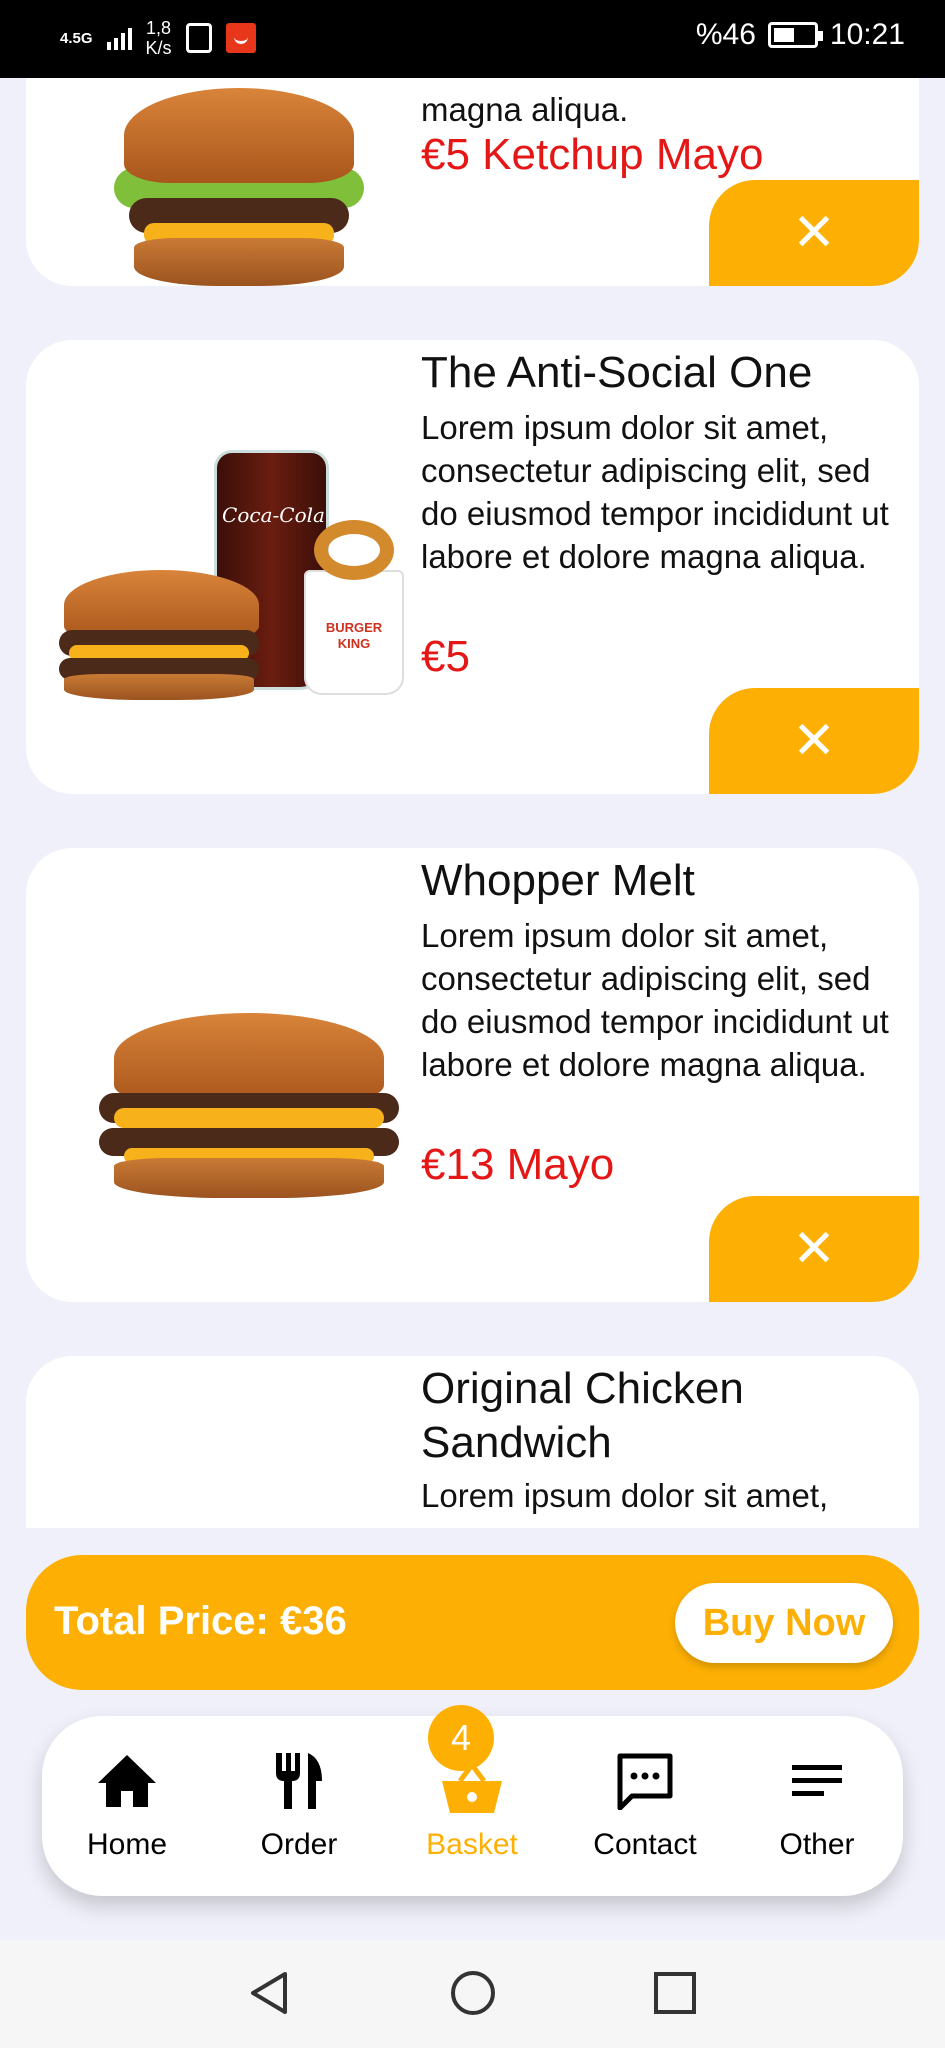 The height and width of the screenshot is (2048, 945). I want to click on battery-percent: %46, so click(725, 34).